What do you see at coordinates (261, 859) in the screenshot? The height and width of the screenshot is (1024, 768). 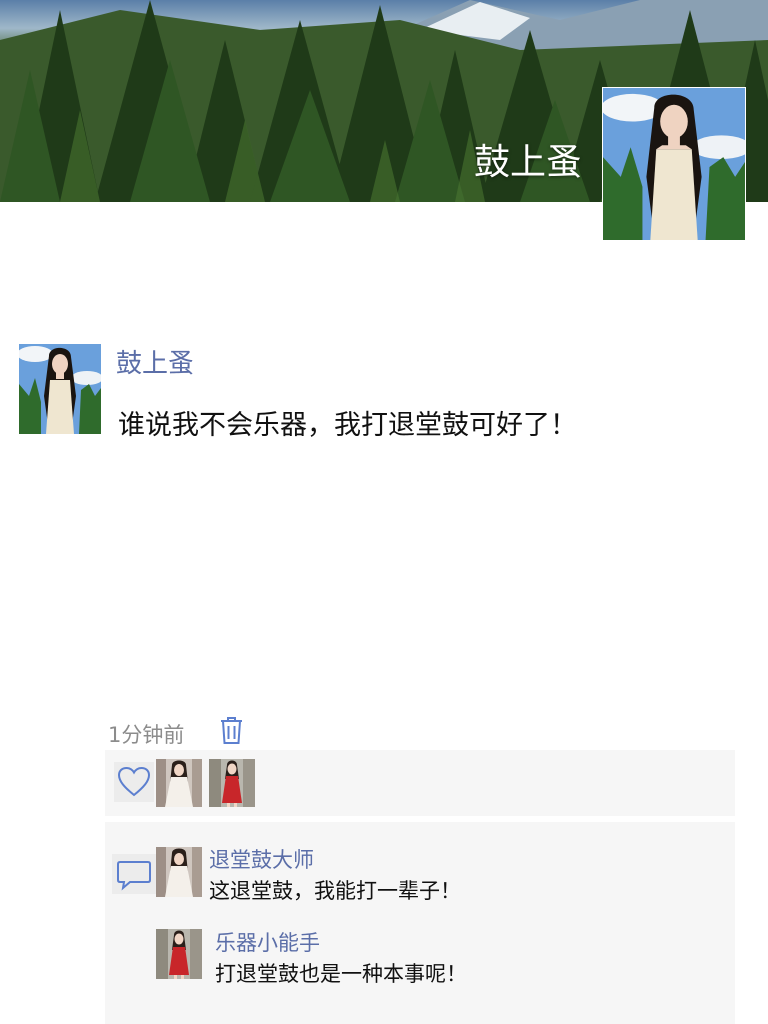 I see `comment-author: 退堂鼓大师` at bounding box center [261, 859].